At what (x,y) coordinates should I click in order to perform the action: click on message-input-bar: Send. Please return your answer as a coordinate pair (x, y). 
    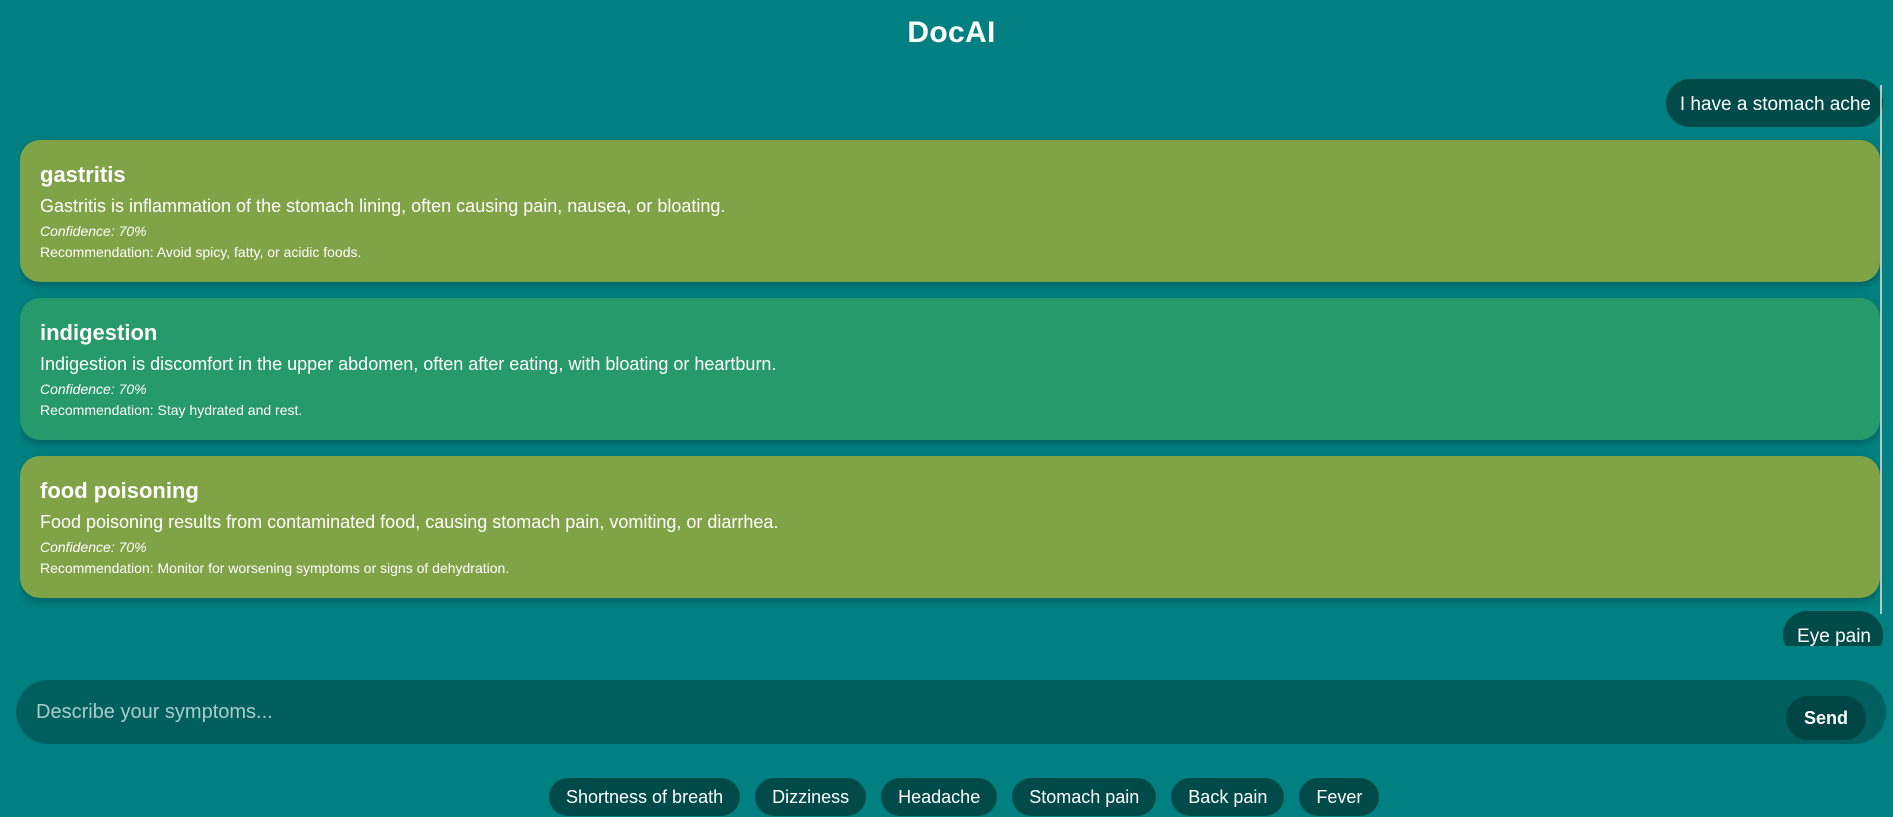
    Looking at the image, I should click on (951, 712).